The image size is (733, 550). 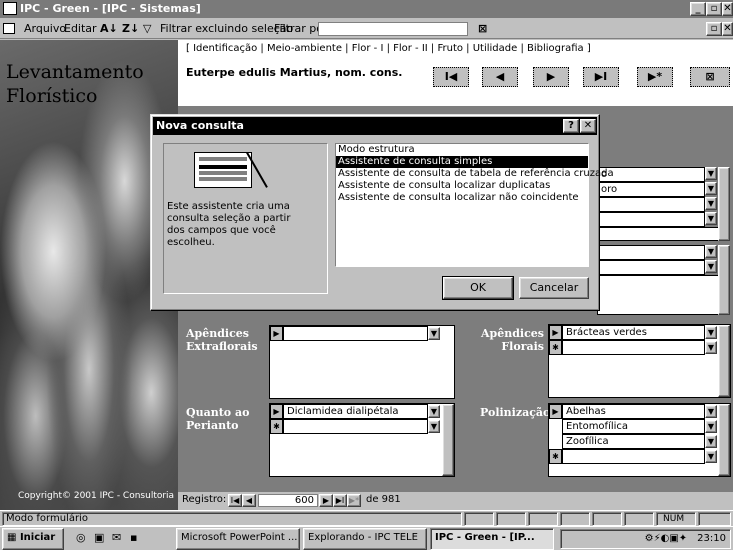 What do you see at coordinates (355, 411) in the screenshot?
I see `quanto-perianto-value: Diclamidea dialipétala` at bounding box center [355, 411].